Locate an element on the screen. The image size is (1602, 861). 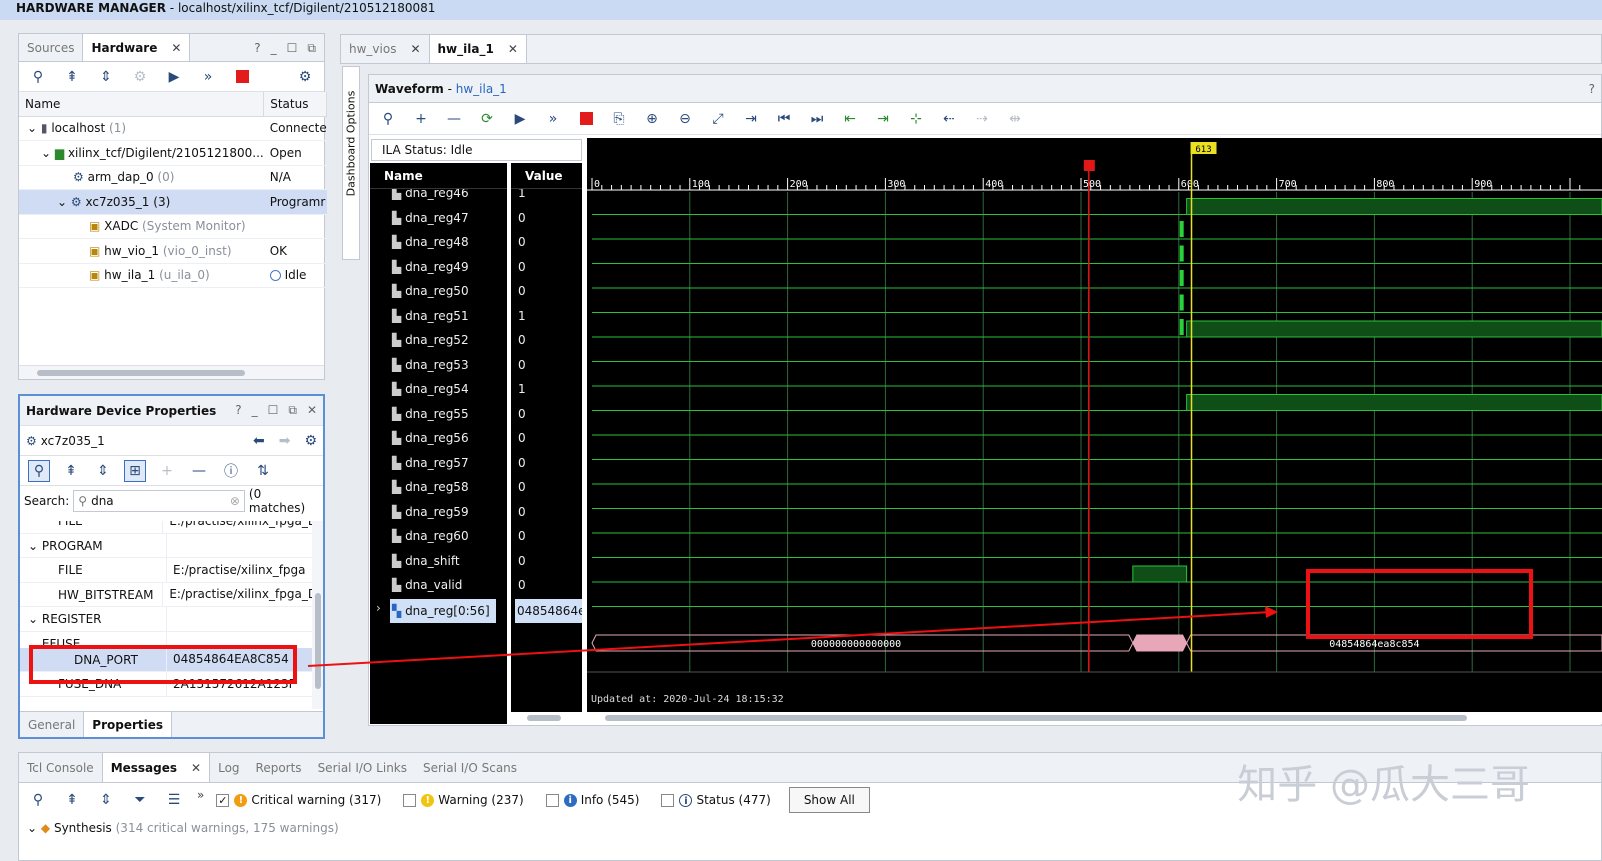
dashboard-options: Dashboard Options is located at coordinates (351, 163).